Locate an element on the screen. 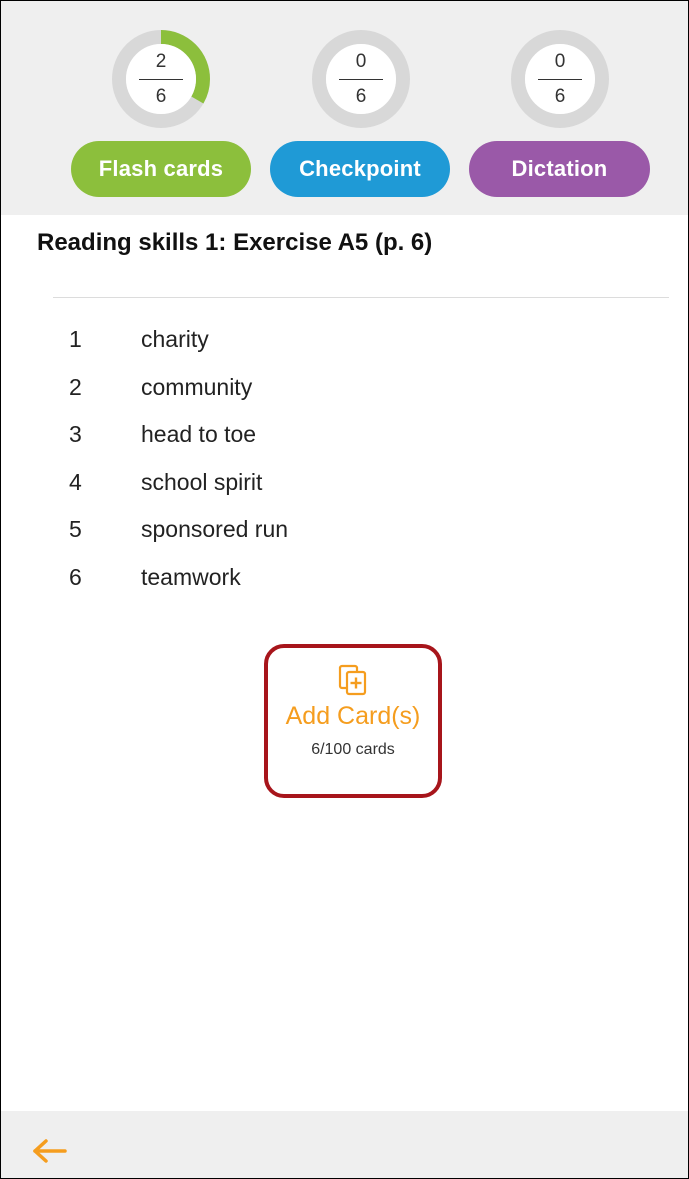 This screenshot has height=1179, width=689. item-word: community is located at coordinates (197, 386).